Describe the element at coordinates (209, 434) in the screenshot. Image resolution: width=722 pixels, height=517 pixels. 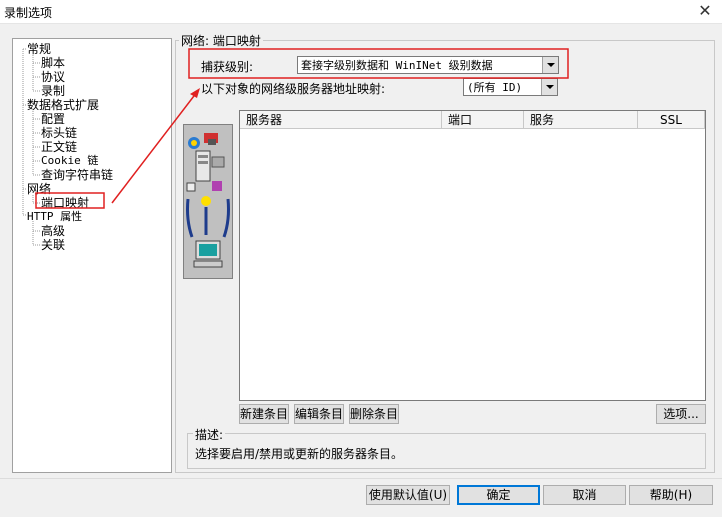
I see `description-title: 描述:` at that location.